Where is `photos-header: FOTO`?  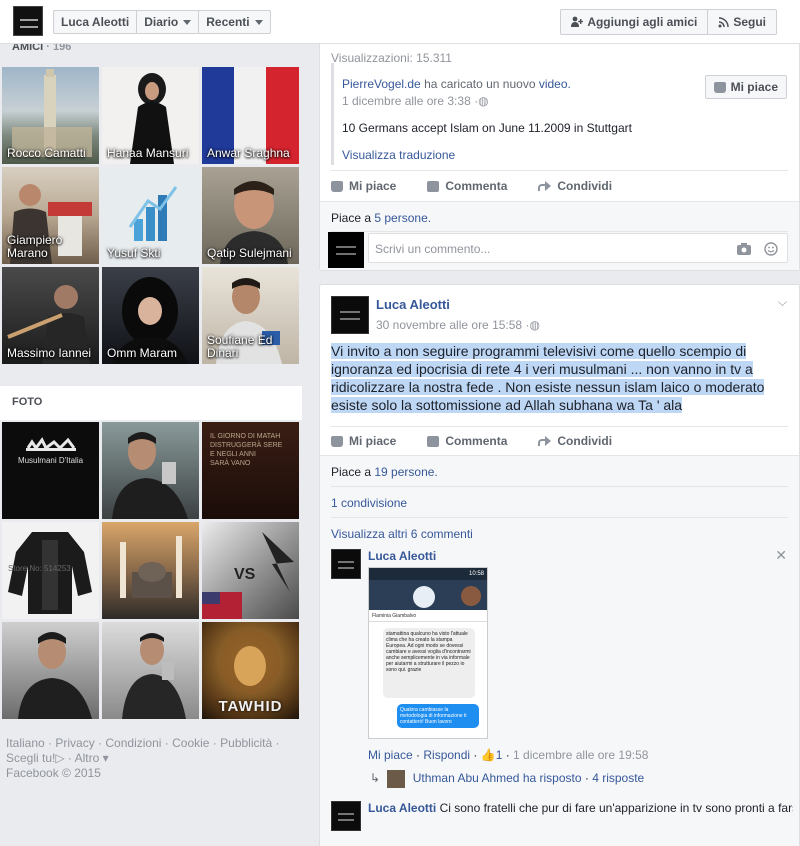
photos-header: FOTO is located at coordinates (151, 403).